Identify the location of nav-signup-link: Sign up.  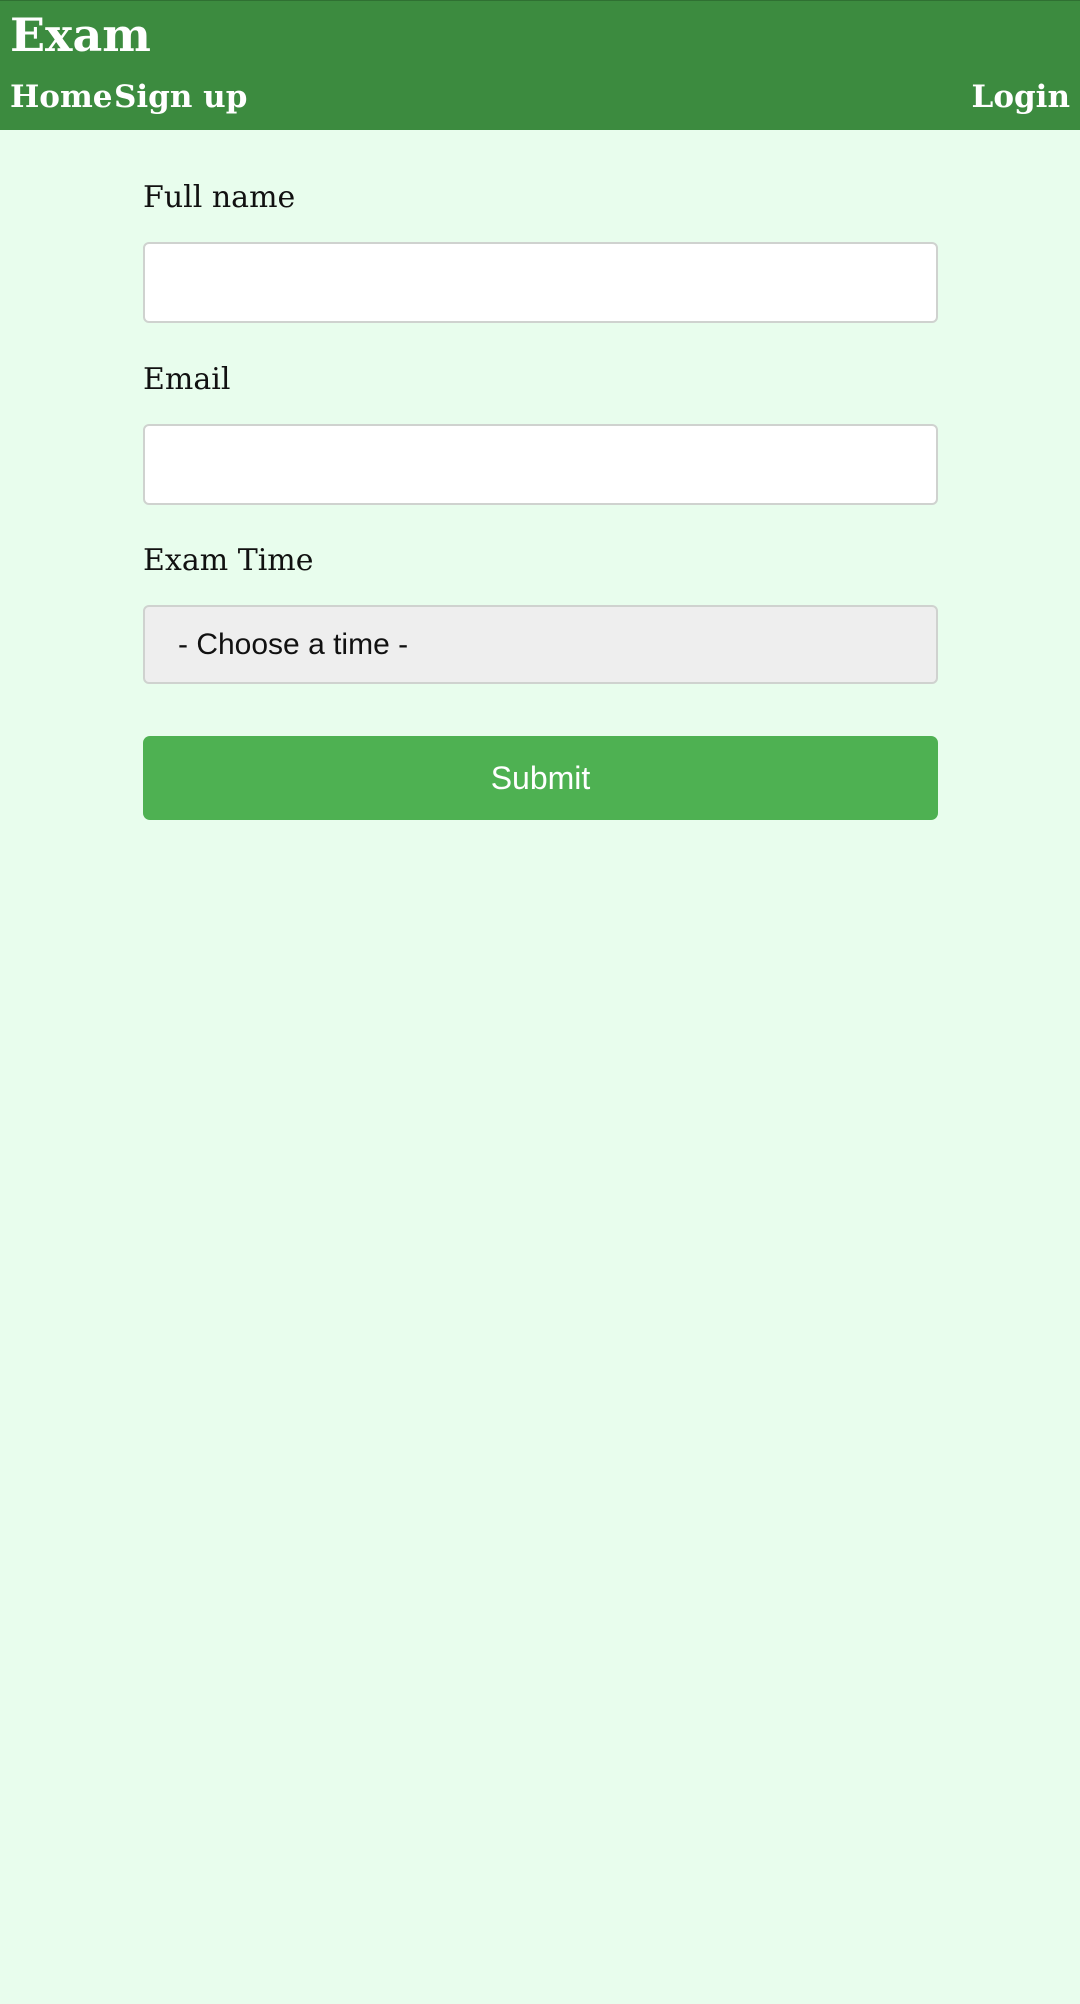
(180, 97).